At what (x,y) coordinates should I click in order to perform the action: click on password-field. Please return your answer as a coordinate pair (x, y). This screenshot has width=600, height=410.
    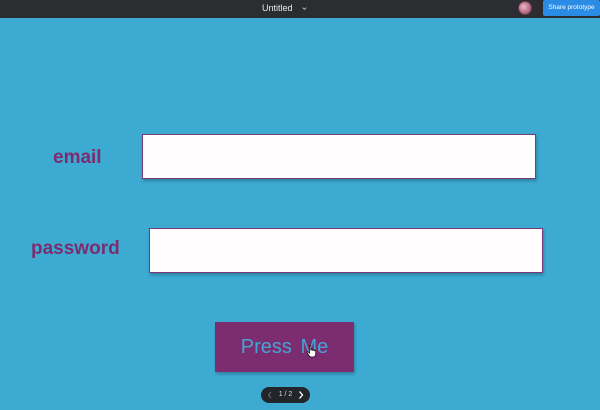
    Looking at the image, I should click on (346, 250).